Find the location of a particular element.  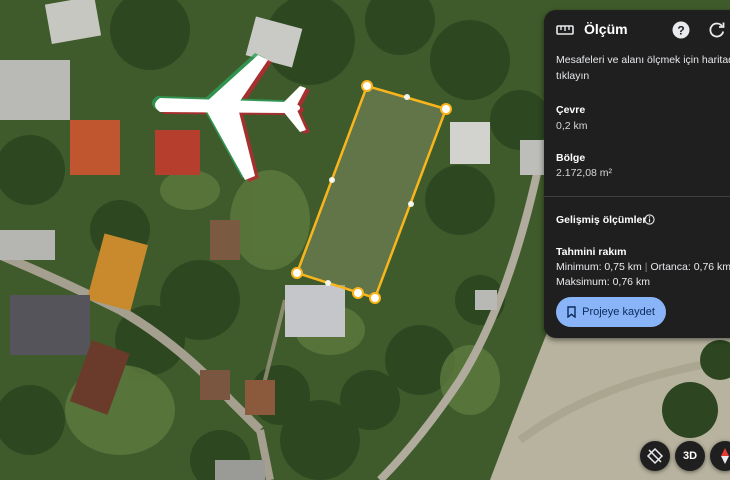

elevation-label: Tahmini rakım is located at coordinates (591, 252).